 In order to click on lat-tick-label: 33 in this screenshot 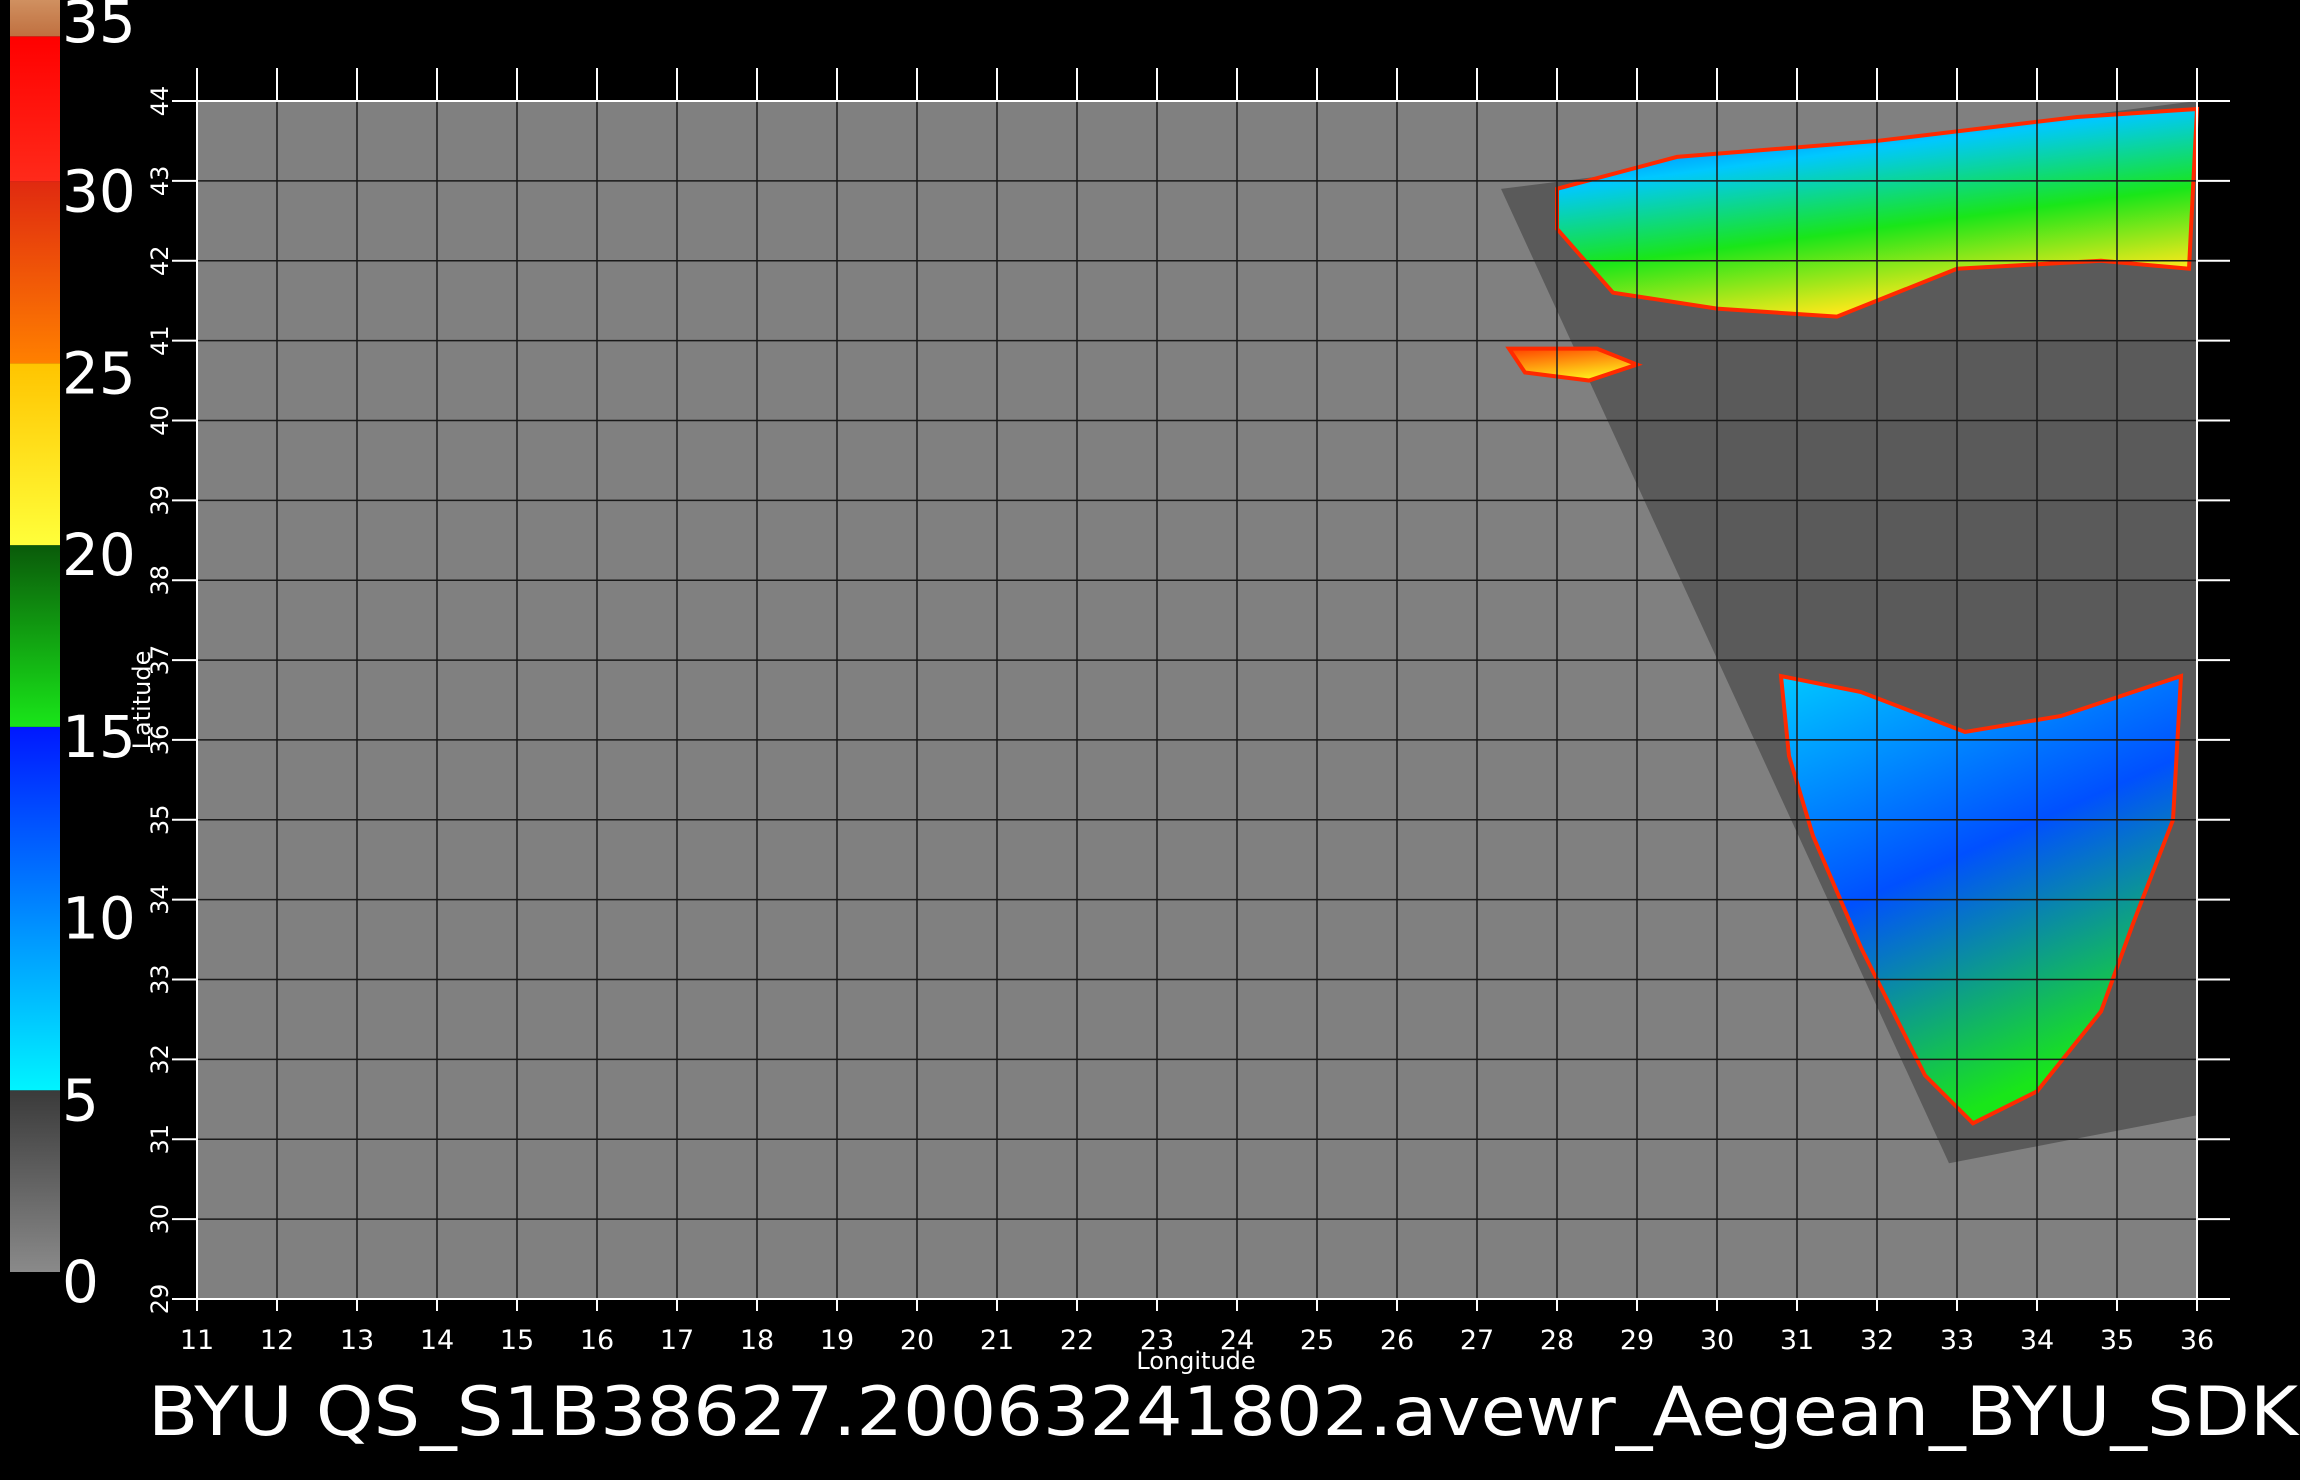, I will do `click(160, 979)`.